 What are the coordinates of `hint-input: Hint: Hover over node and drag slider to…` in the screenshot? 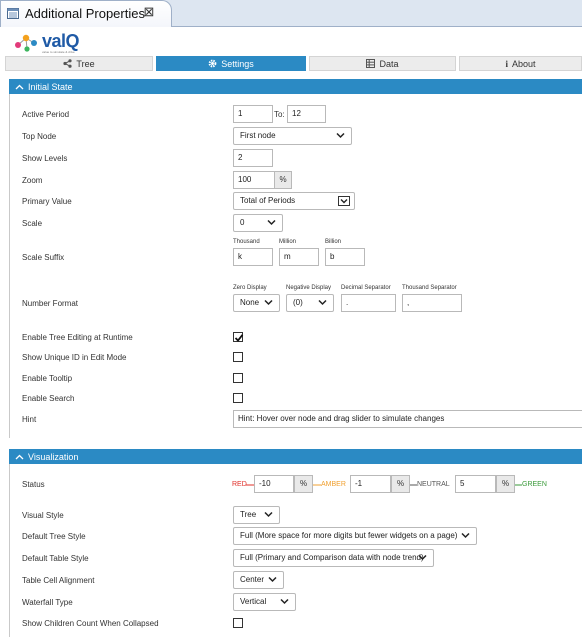 It's located at (407, 419).